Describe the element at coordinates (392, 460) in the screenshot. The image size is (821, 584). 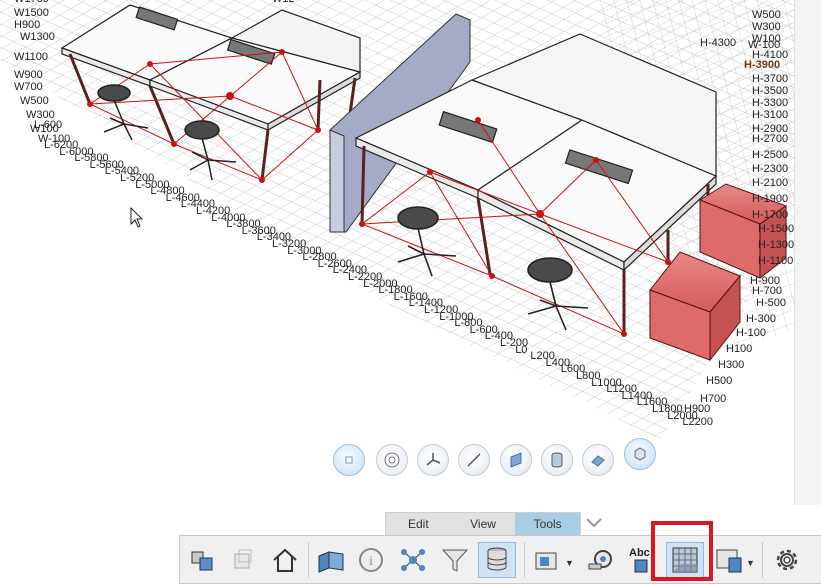
I see `target-icon` at that location.